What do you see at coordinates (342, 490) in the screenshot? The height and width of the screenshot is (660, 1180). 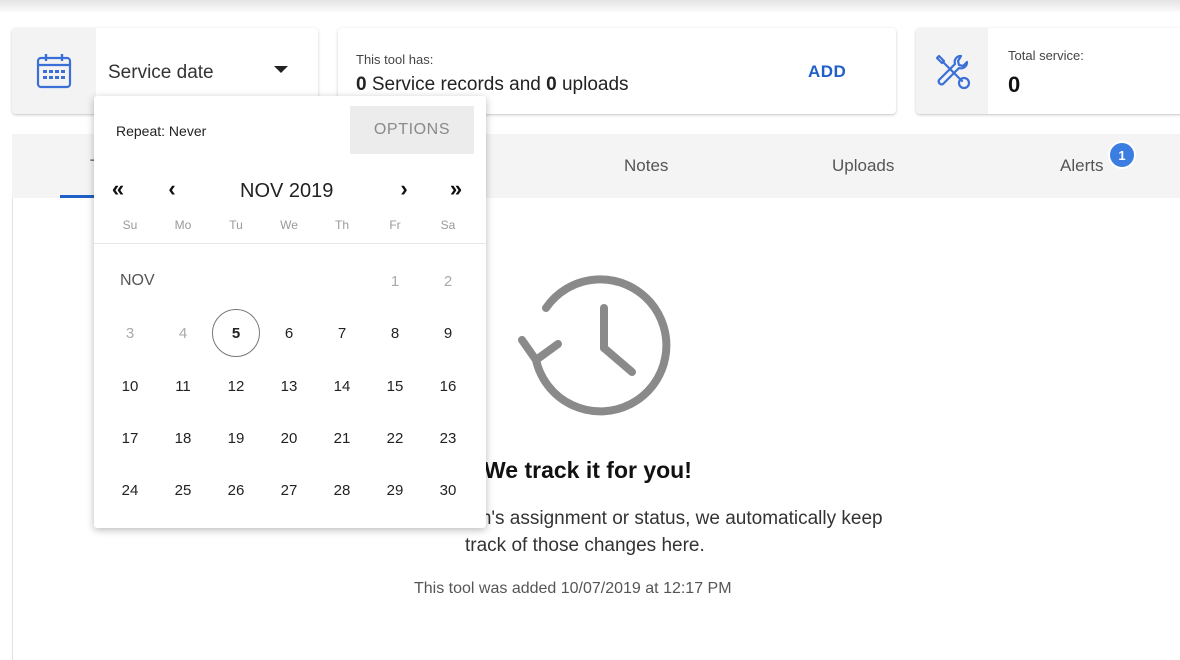 I see `calendar-day: 28` at bounding box center [342, 490].